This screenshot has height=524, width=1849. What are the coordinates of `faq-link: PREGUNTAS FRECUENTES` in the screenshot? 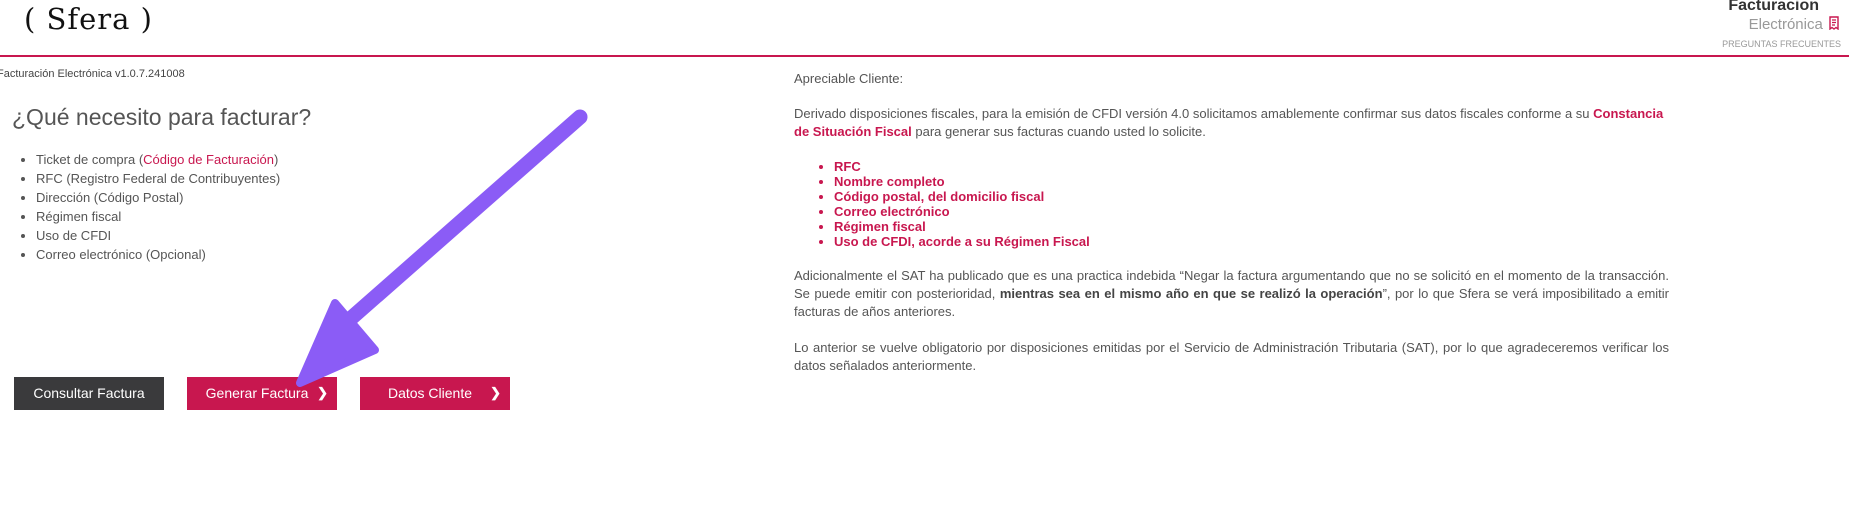 It's located at (1781, 44).